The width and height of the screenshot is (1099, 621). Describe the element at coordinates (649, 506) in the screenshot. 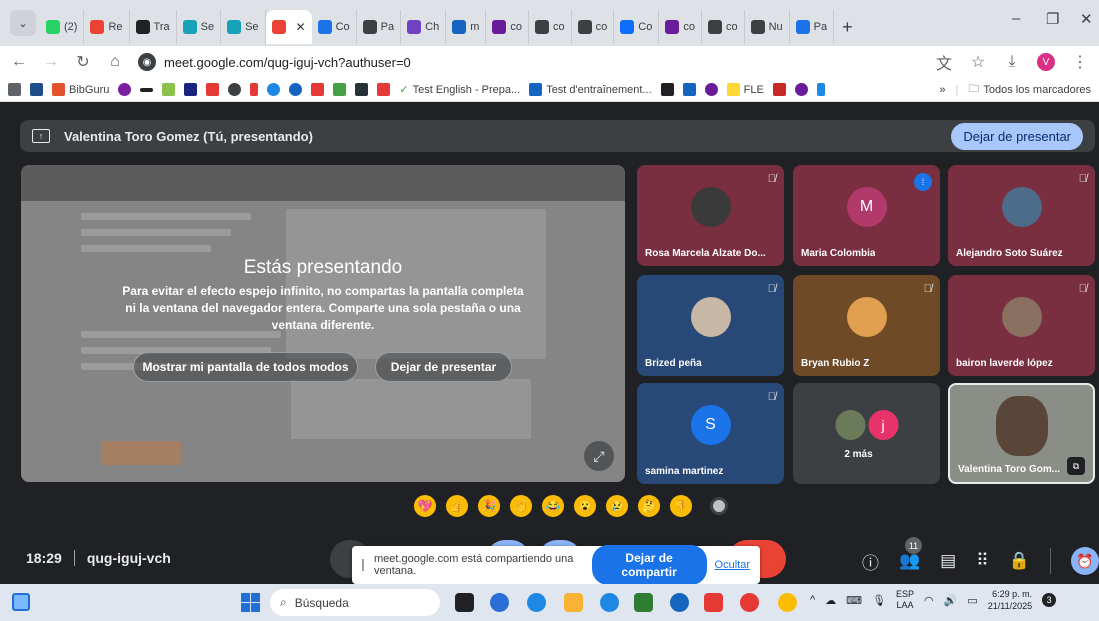

I see `reaction-button: 🤔` at that location.